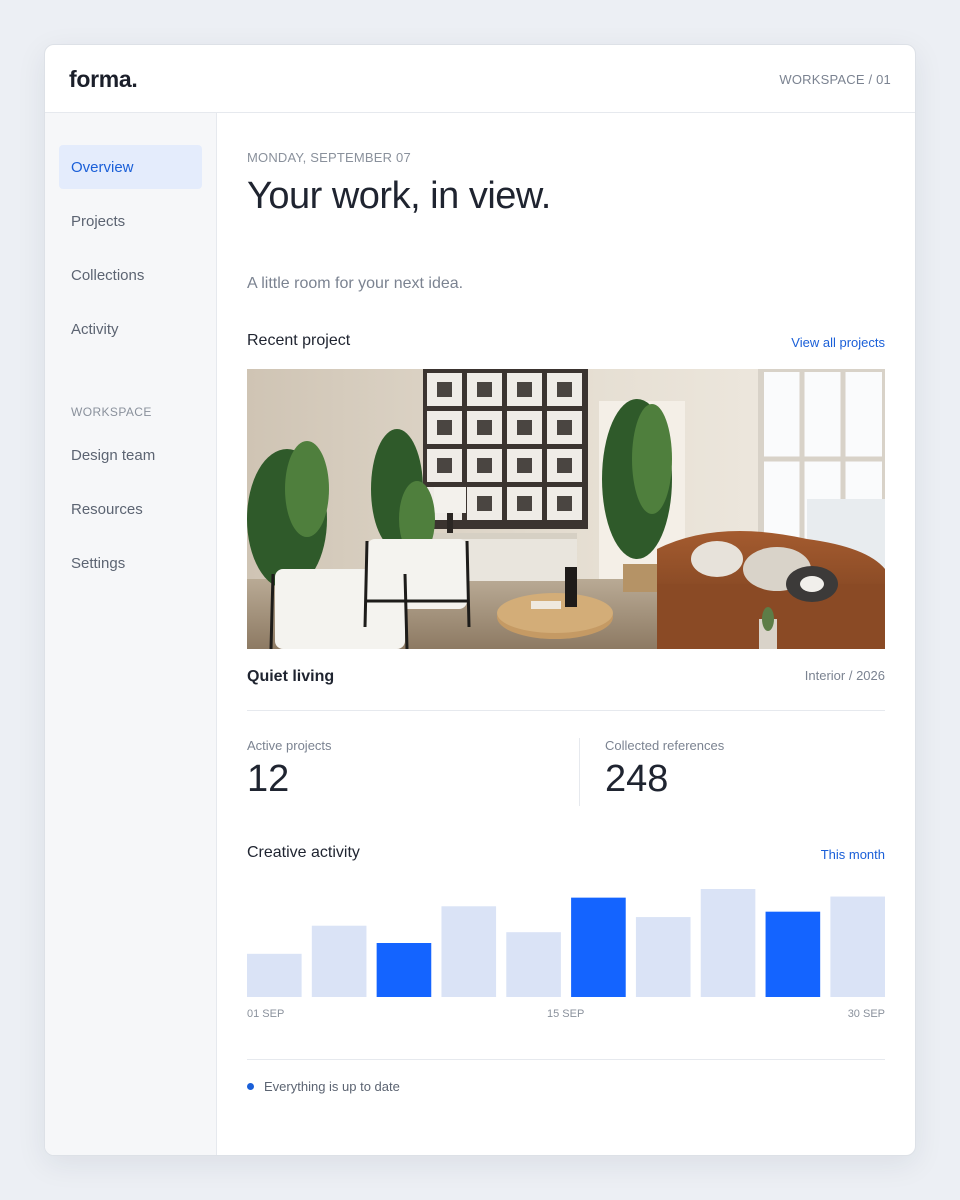 The image size is (960, 1200). Describe the element at coordinates (844, 675) in the screenshot. I see `project-meta: Interior / 2026` at that location.